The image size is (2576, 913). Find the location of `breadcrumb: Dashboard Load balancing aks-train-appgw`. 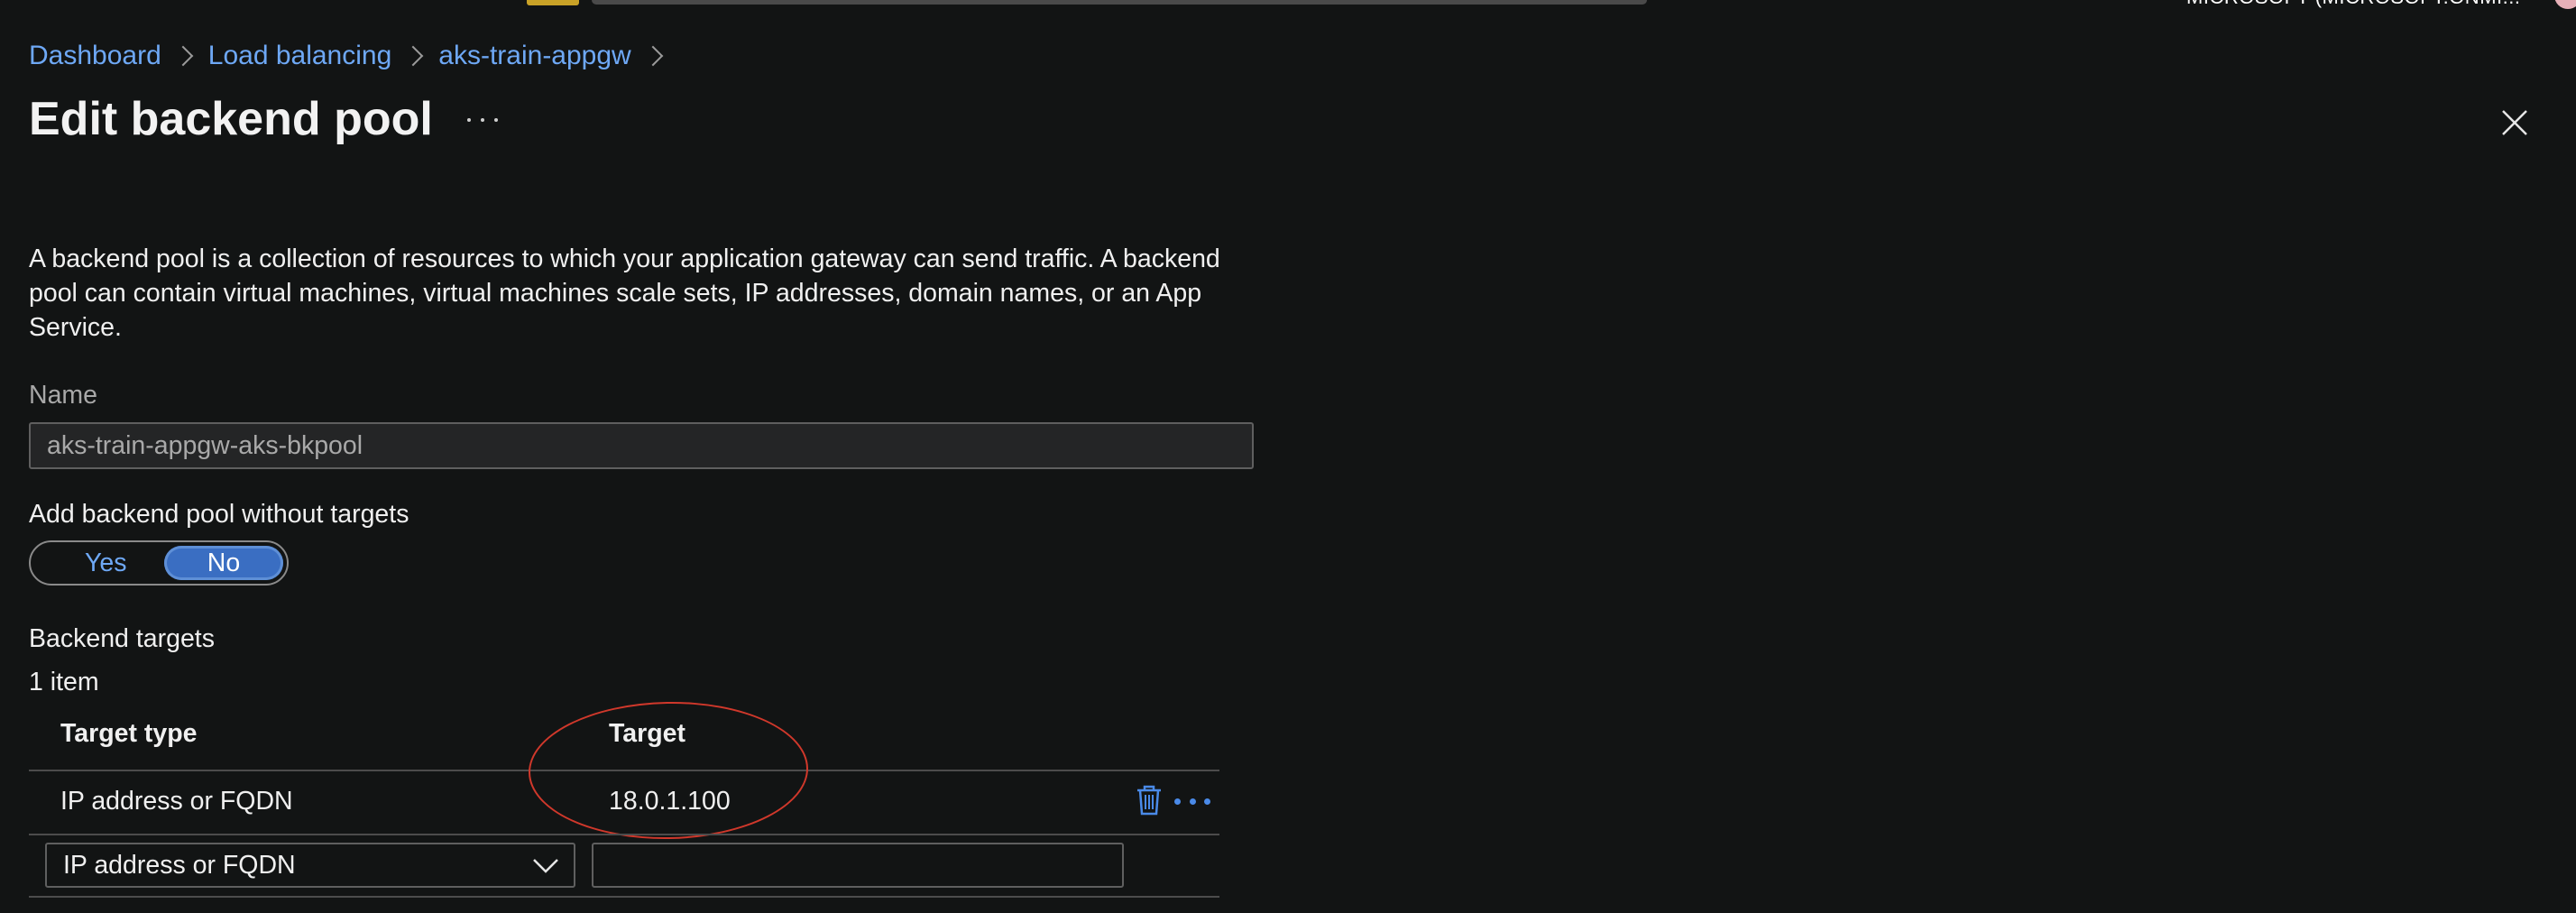

breadcrumb: Dashboard Load balancing aks-train-appgw is located at coordinates (353, 56).